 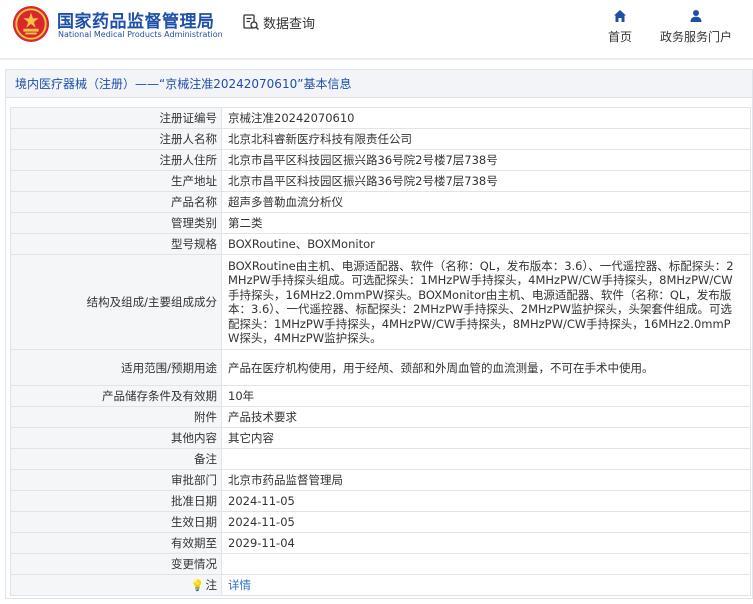 What do you see at coordinates (116, 223) in the screenshot?
I see `row-label: 管理类别` at bounding box center [116, 223].